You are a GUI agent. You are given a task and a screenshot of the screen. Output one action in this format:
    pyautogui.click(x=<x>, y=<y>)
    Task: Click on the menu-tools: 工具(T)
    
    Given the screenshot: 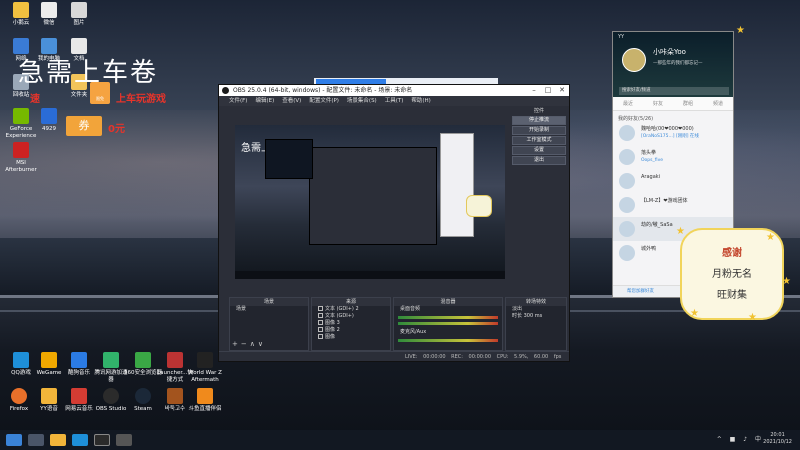 What is the action you would take?
    pyautogui.click(x=394, y=101)
    